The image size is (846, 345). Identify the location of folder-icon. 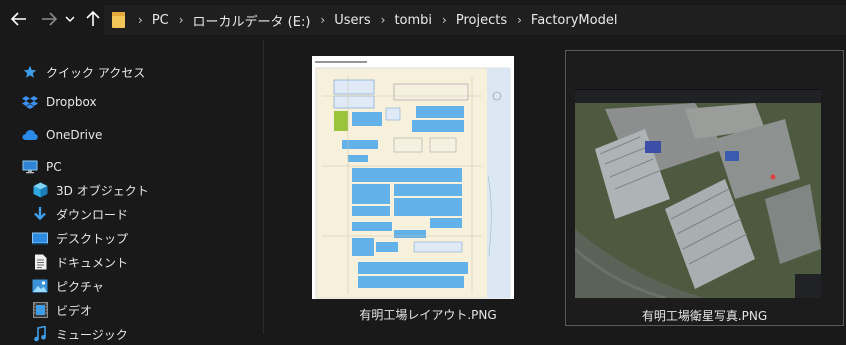
(118, 20).